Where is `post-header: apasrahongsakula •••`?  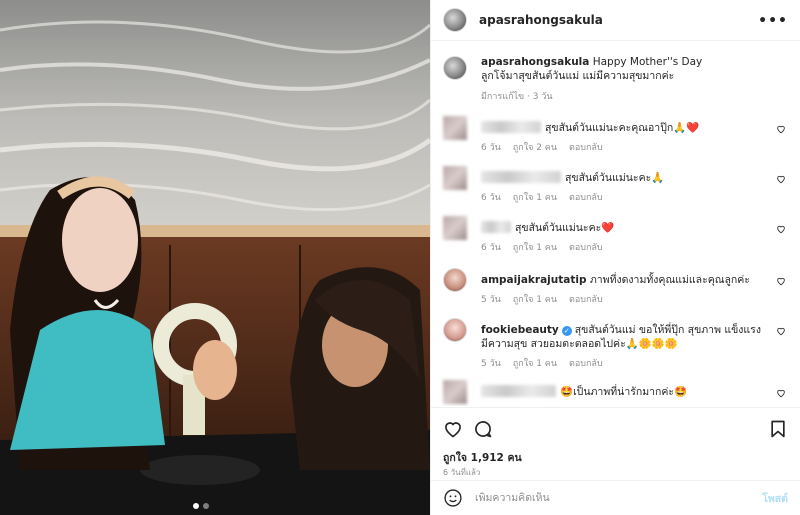
post-header: apasrahongsakula ••• is located at coordinates (615, 20).